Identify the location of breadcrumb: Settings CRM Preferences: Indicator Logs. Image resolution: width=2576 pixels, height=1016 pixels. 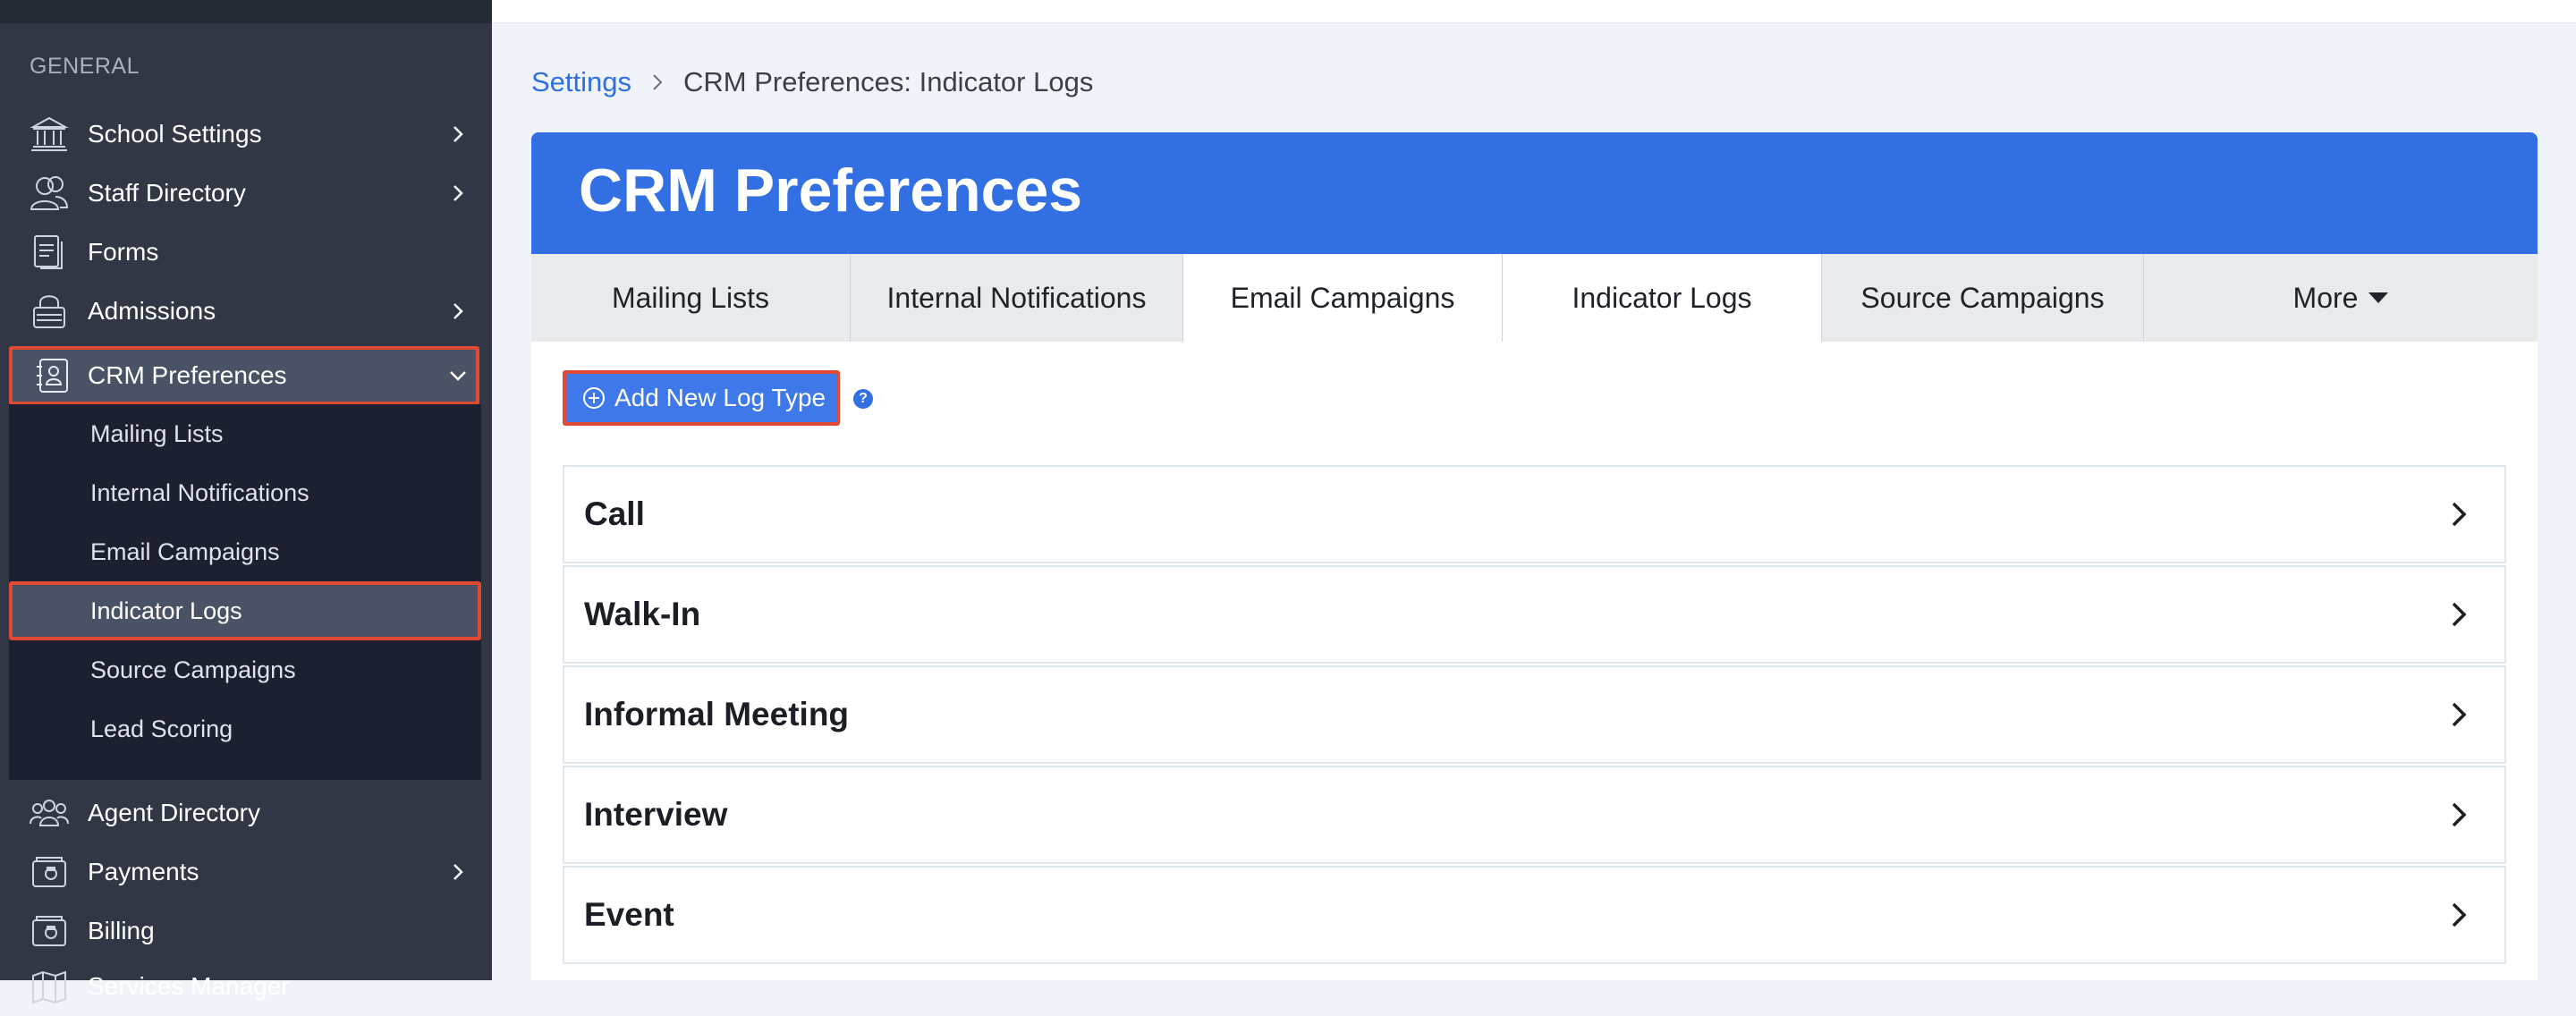
(812, 82).